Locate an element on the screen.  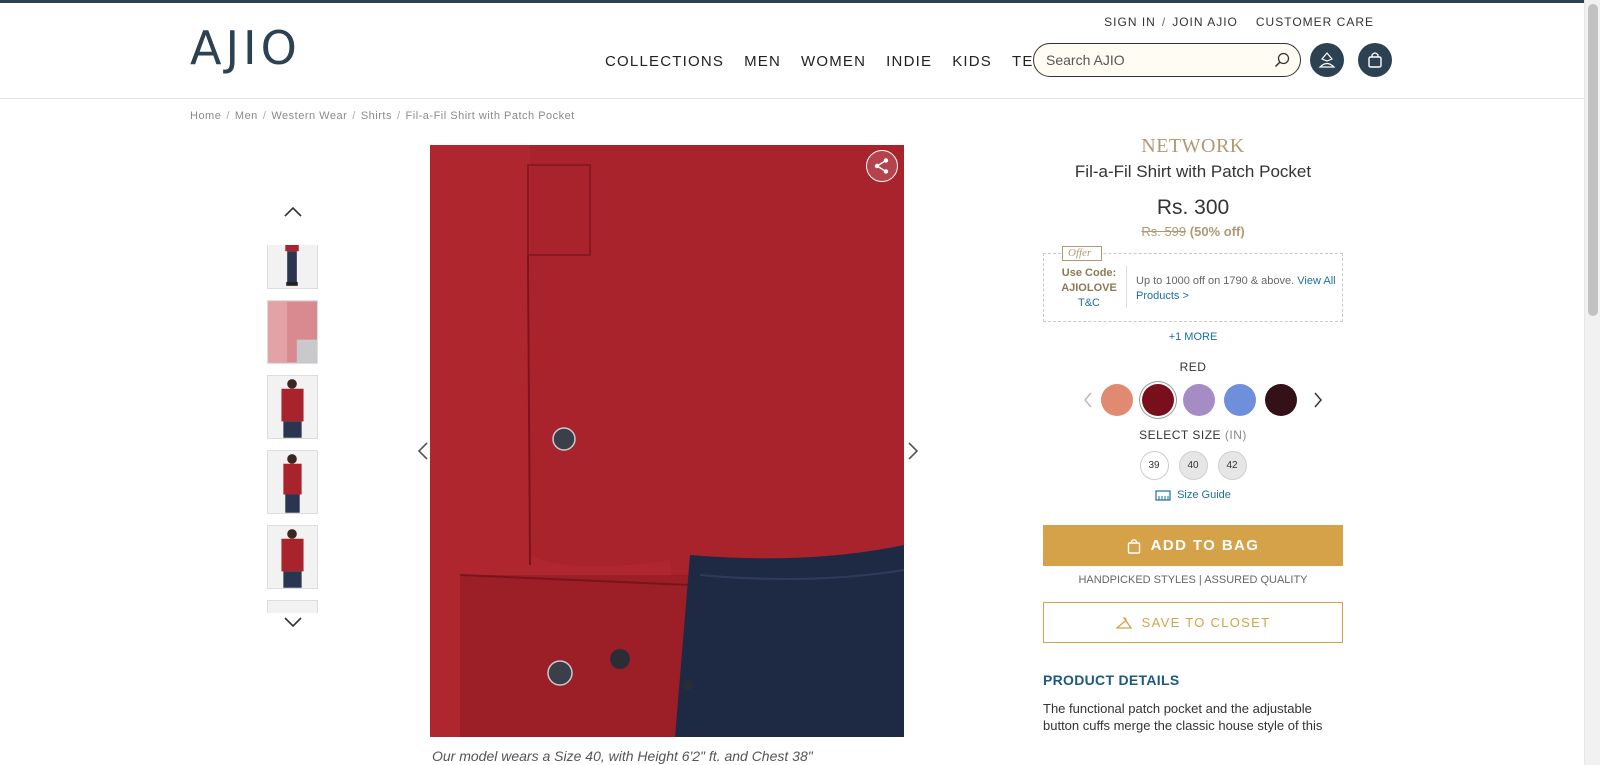
user-icon is located at coordinates (1327, 60).